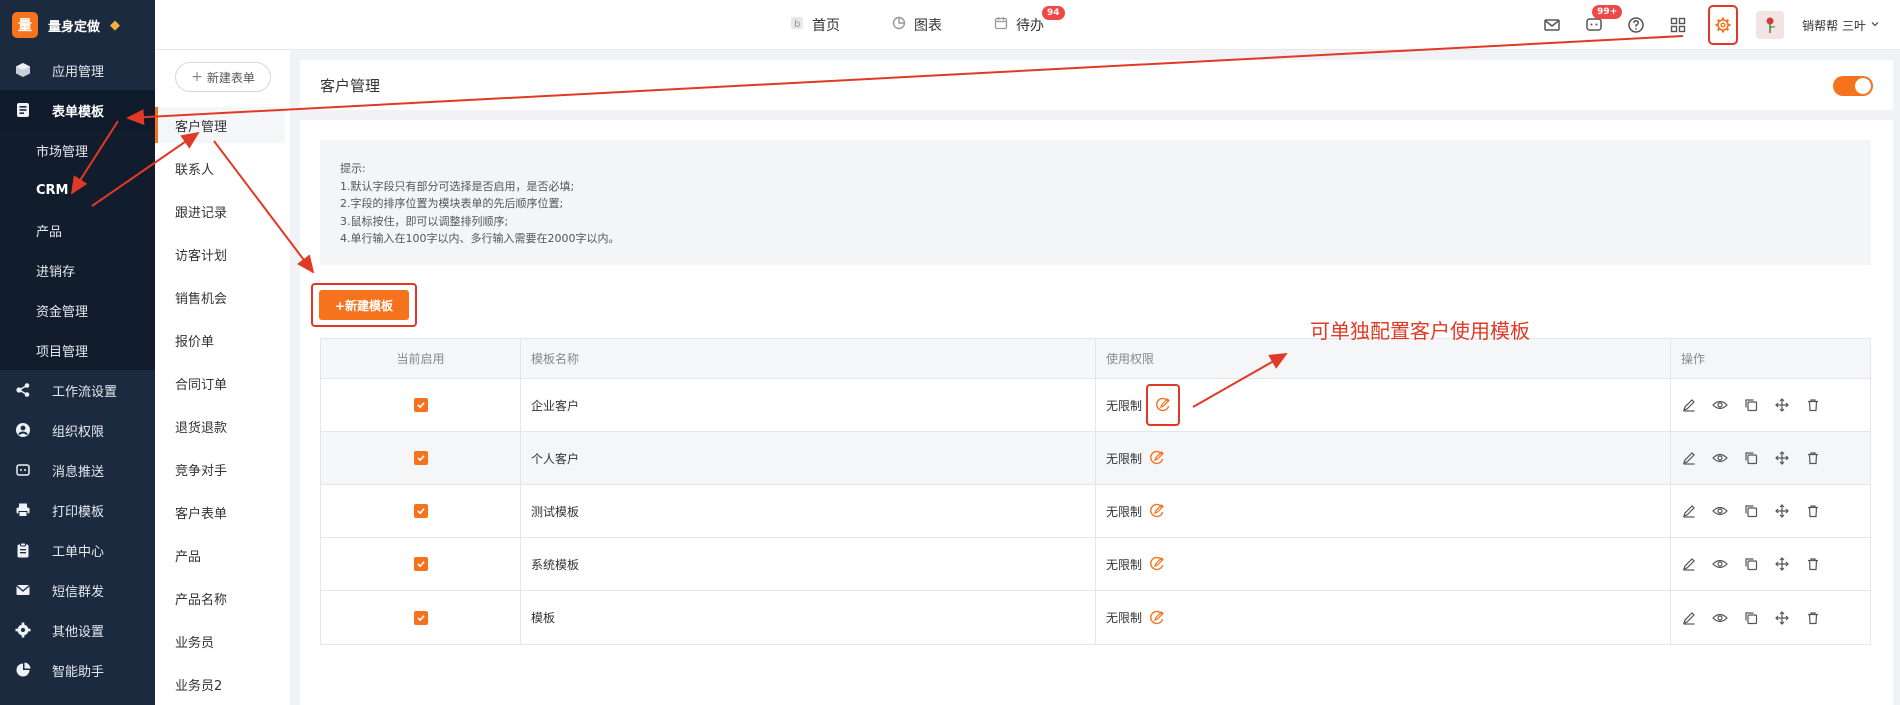  Describe the element at coordinates (77, 70) in the screenshot. I see `sidebar-item-app-management: 应用管理` at that location.